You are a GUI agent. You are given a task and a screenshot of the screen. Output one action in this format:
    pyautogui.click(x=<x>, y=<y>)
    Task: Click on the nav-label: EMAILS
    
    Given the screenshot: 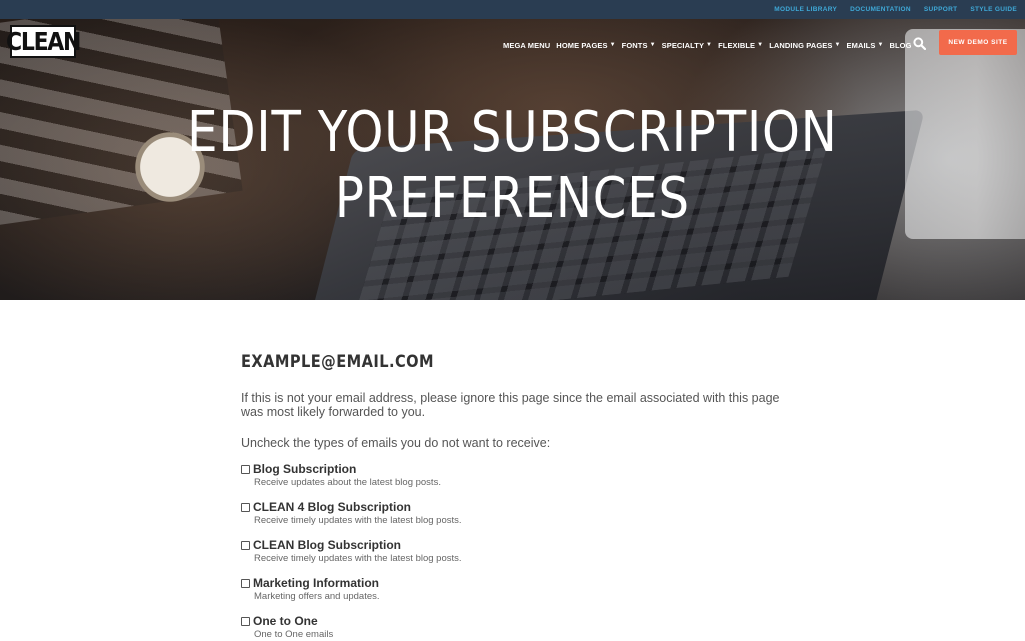 What is the action you would take?
    pyautogui.click(x=861, y=45)
    